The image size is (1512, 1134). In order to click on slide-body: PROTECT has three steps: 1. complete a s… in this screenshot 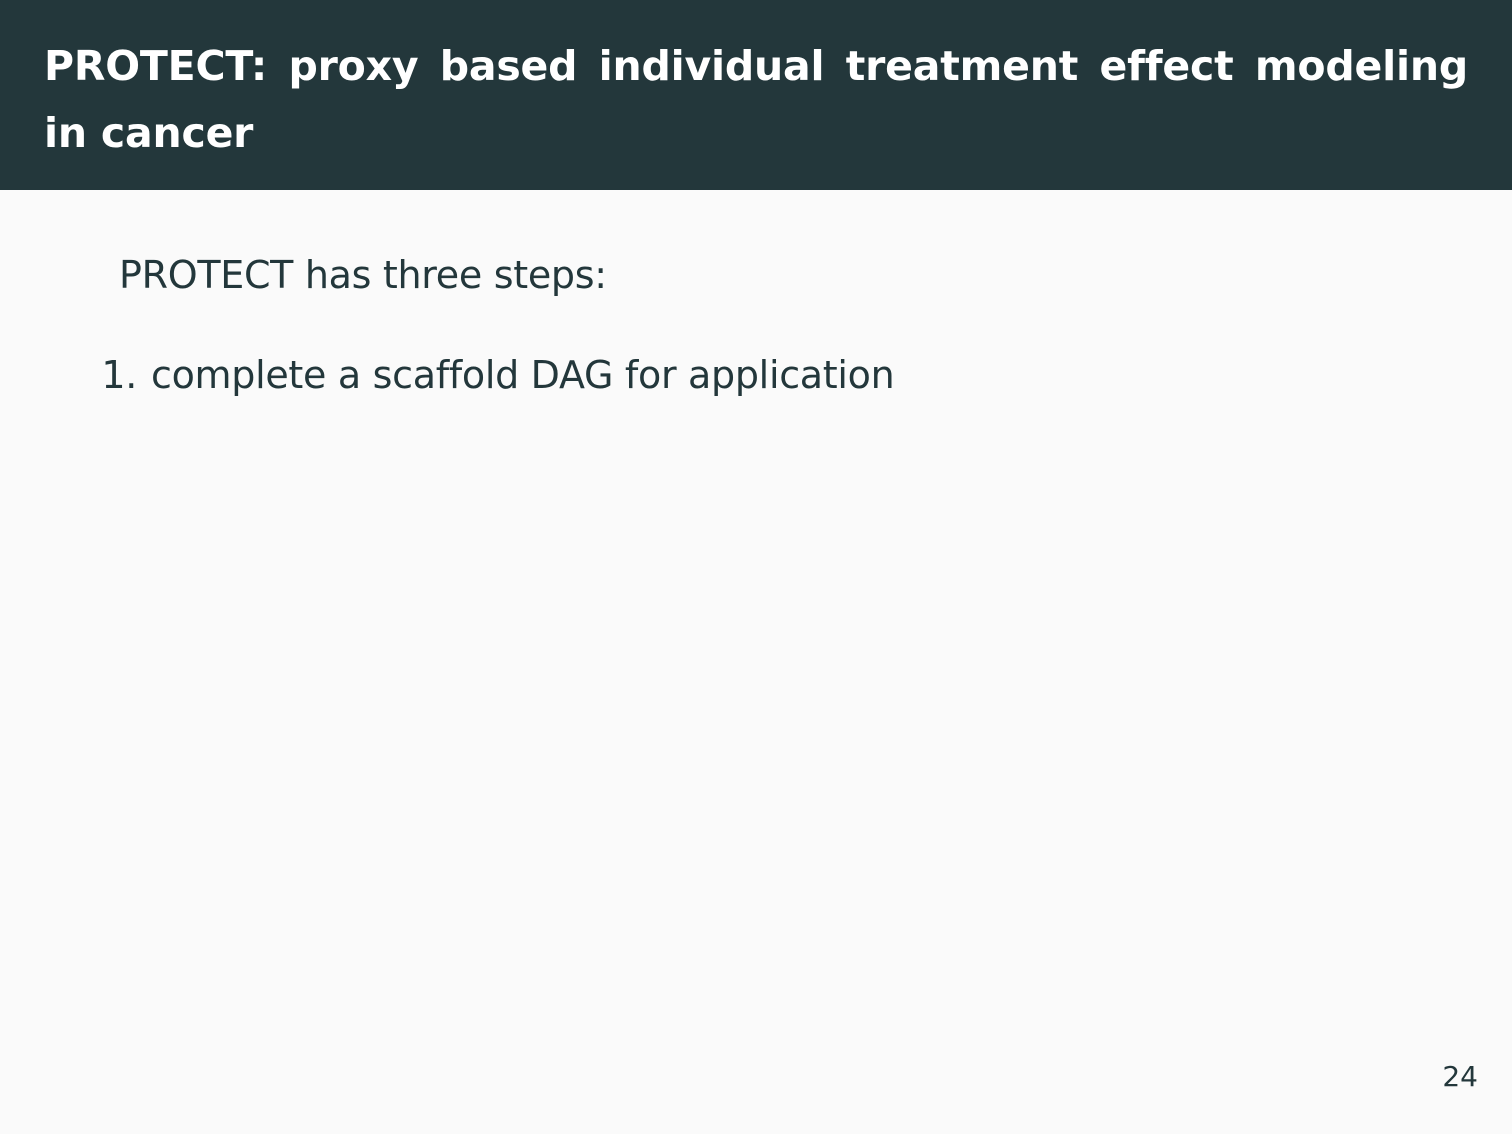, I will do `click(760, 325)`.